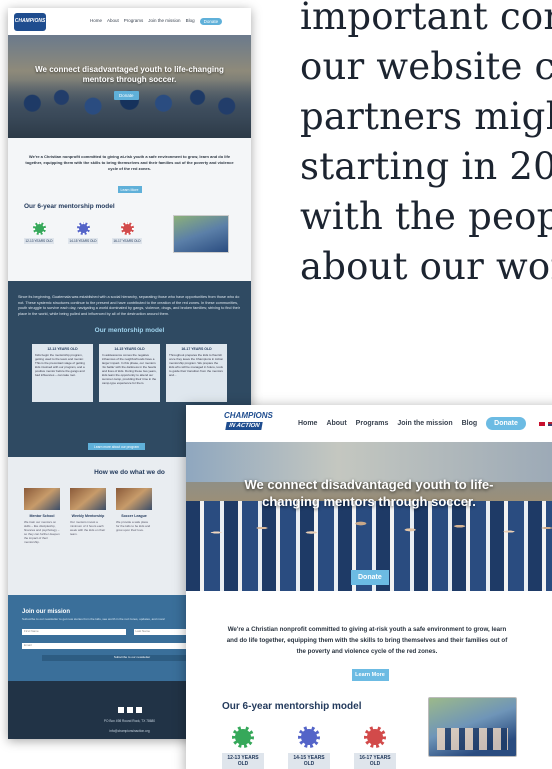 The image size is (552, 769). Describe the element at coordinates (120, 710) in the screenshot. I see `facebook-icon` at that location.